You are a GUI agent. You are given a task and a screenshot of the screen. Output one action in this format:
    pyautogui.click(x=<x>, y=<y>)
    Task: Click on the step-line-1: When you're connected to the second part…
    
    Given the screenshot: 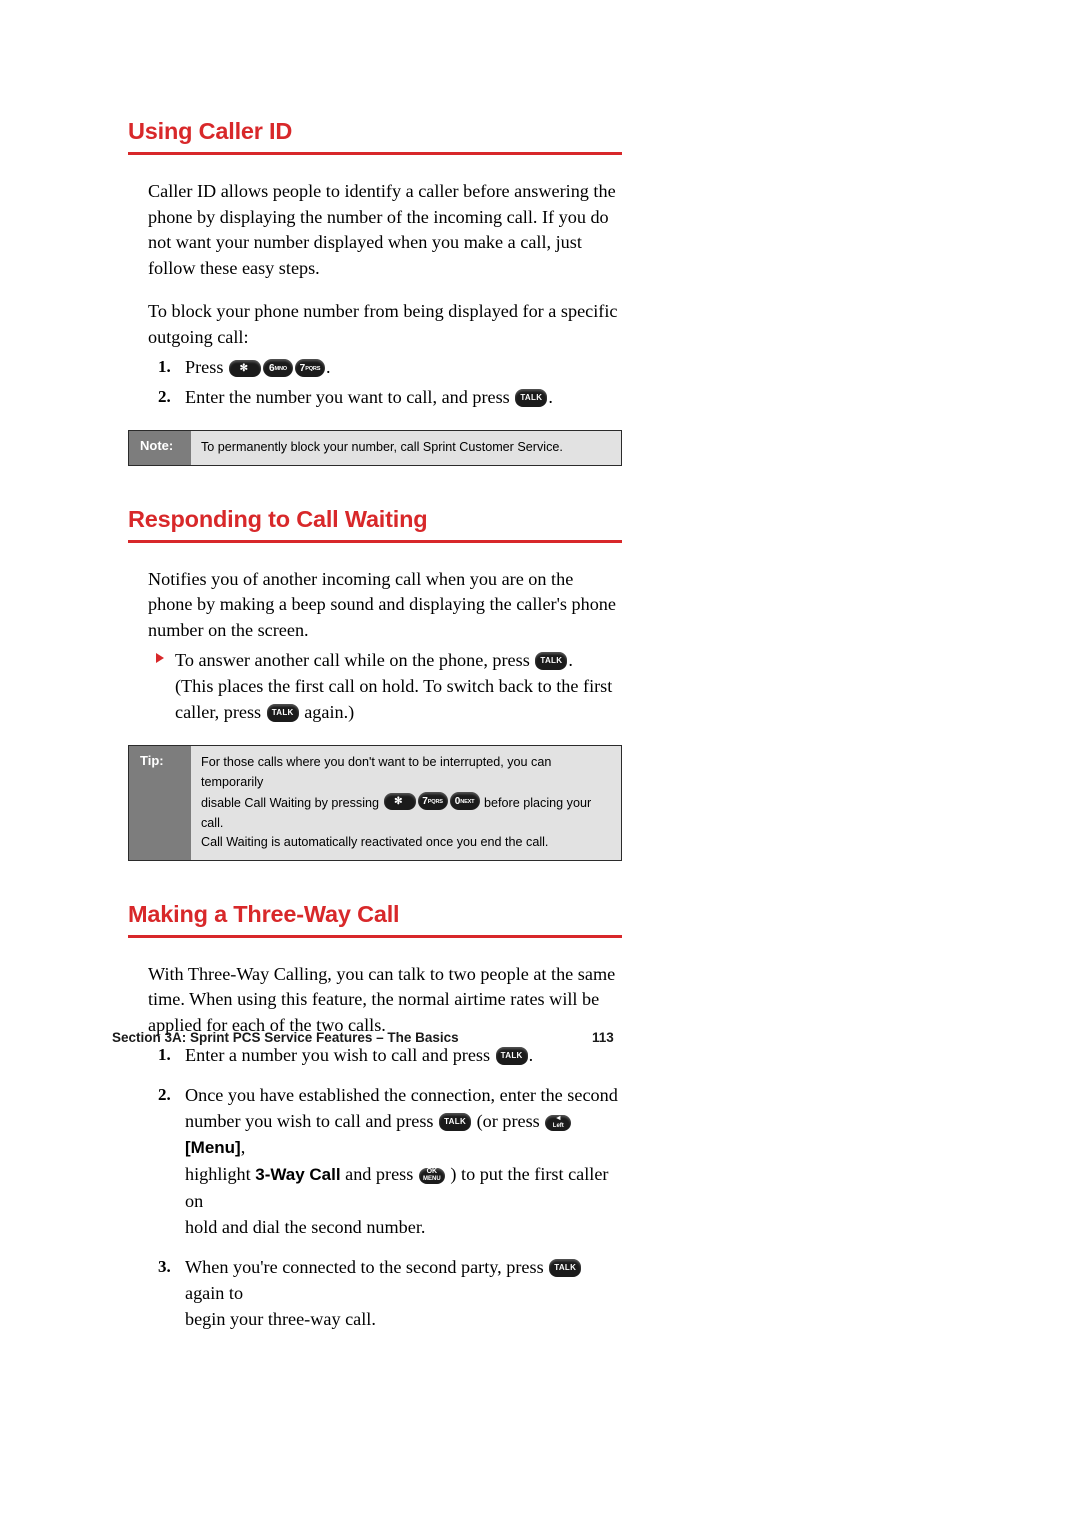 What is the action you would take?
    pyautogui.click(x=383, y=1280)
    